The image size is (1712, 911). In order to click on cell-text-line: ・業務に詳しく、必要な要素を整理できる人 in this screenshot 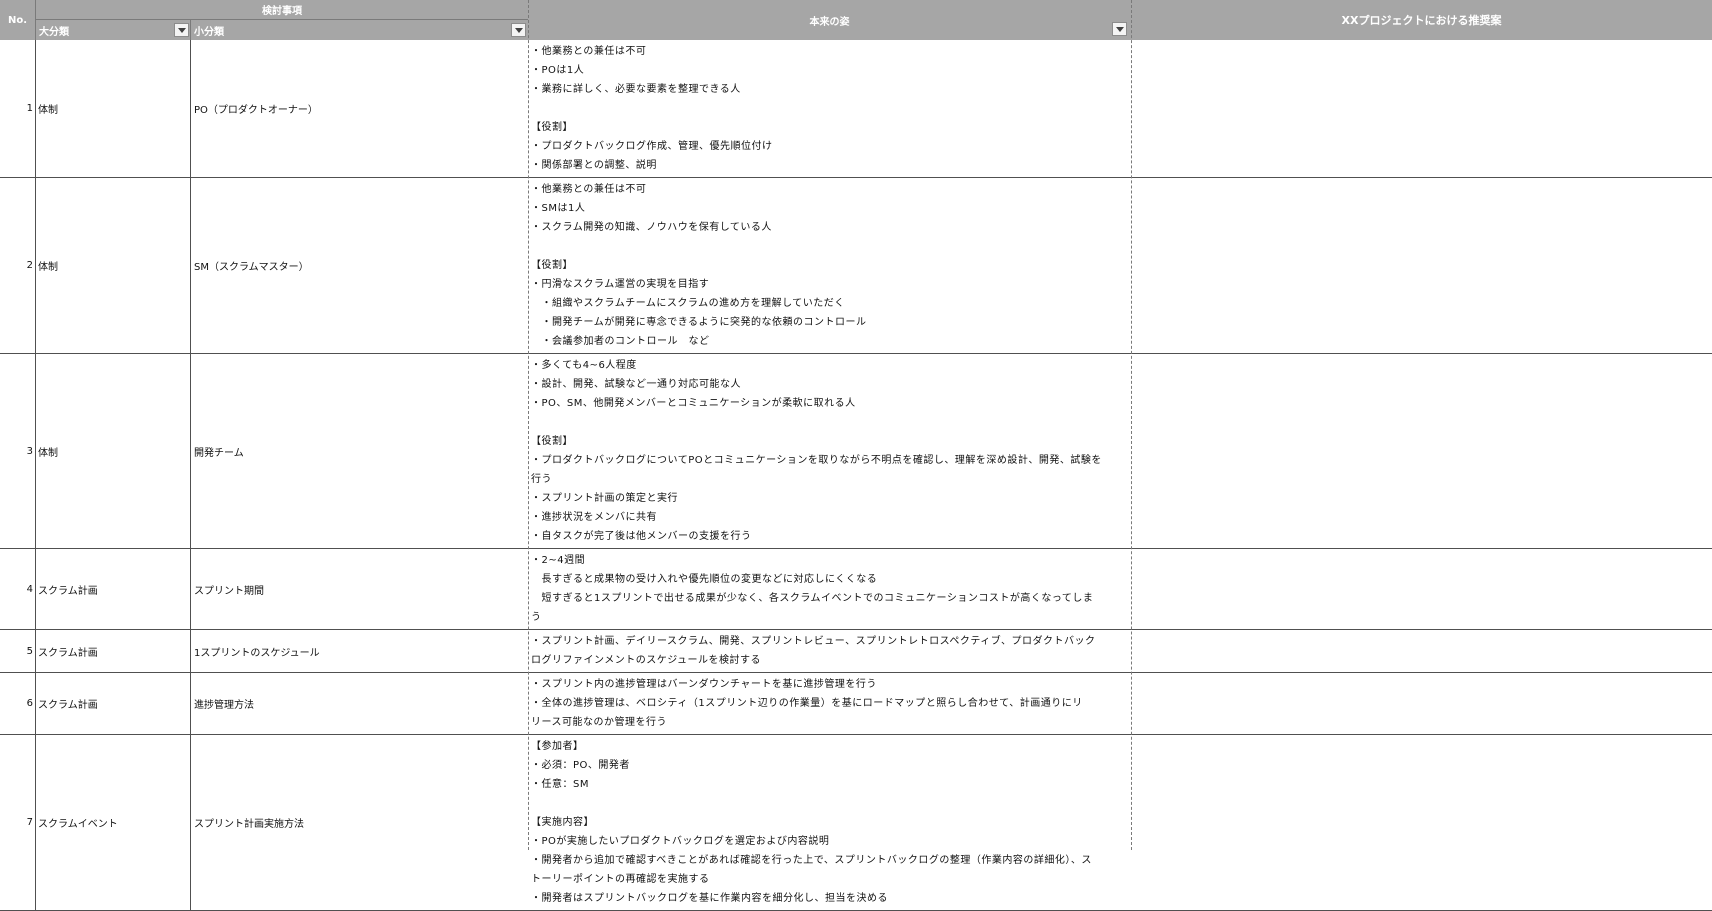, I will do `click(636, 89)`.